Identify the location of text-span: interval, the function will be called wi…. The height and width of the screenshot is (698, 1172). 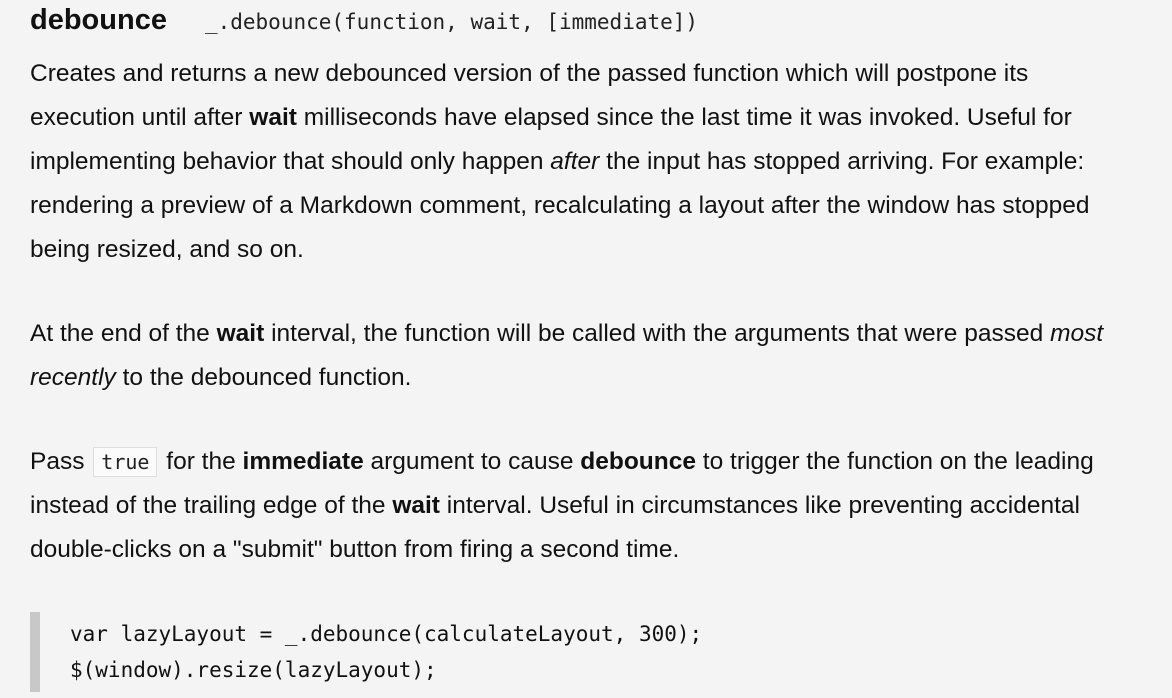
(657, 333).